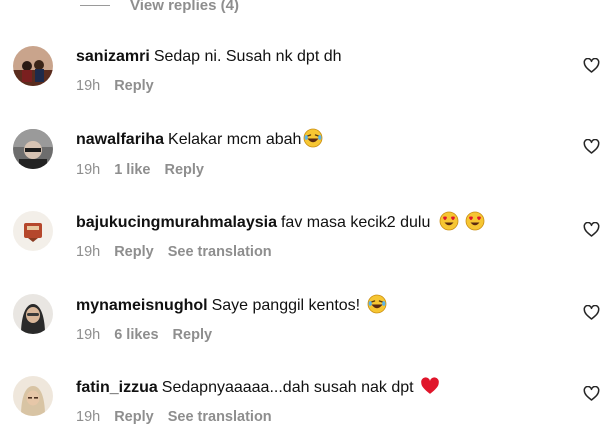 The height and width of the screenshot is (427, 614). Describe the element at coordinates (235, 139) in the screenshot. I see `comment-body: Kelakar mcm abah` at that location.